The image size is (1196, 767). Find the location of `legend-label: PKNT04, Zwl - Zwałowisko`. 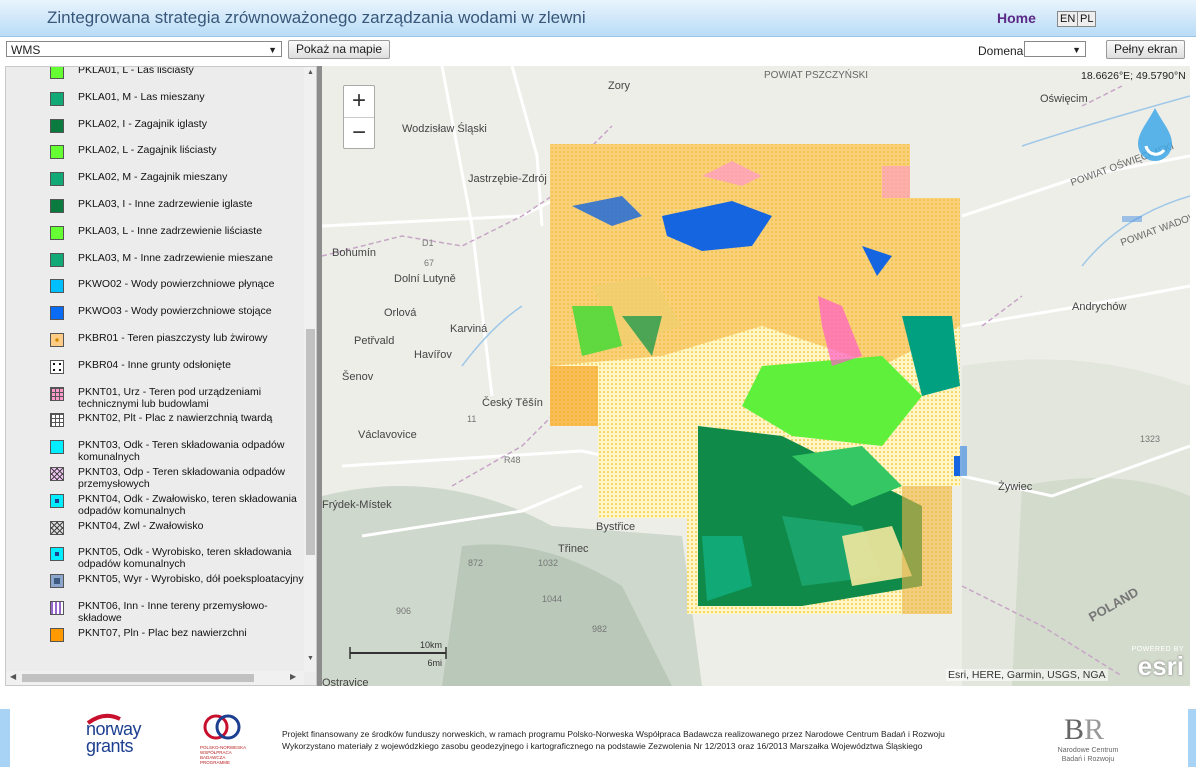

legend-label: PKNT04, Zwl - Zwałowisko is located at coordinates (141, 525).